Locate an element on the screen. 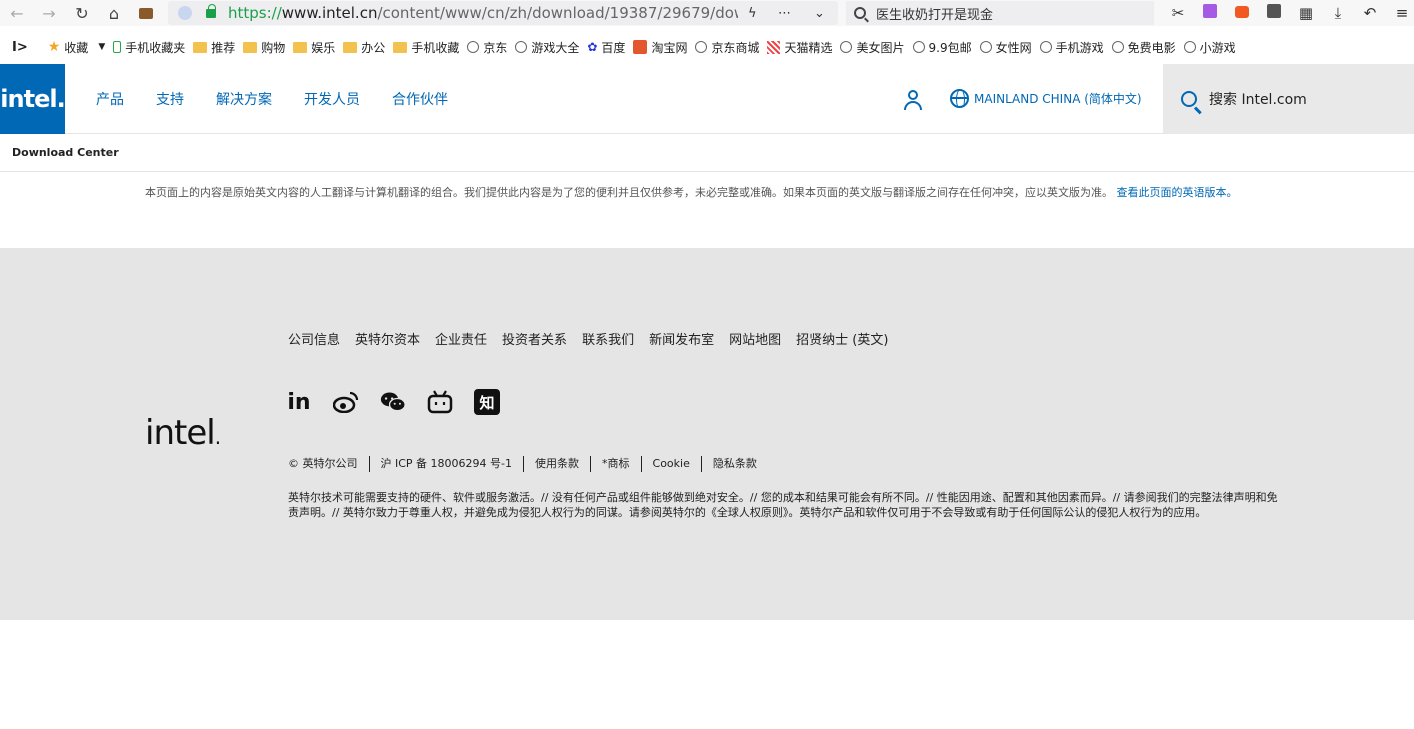 The height and width of the screenshot is (729, 1414). footer-link: 网站地图 is located at coordinates (755, 338).